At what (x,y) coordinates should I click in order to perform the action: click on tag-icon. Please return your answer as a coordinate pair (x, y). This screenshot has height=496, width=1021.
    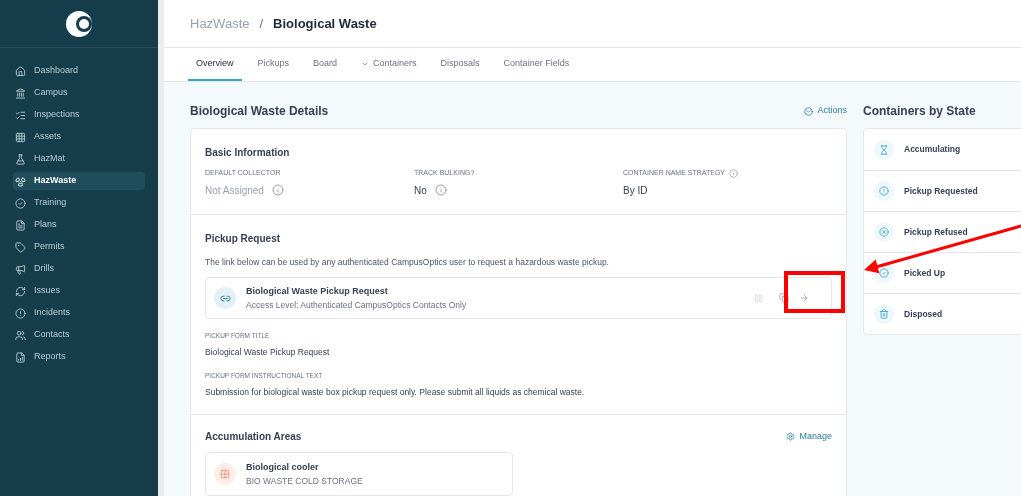
    Looking at the image, I should click on (20, 247).